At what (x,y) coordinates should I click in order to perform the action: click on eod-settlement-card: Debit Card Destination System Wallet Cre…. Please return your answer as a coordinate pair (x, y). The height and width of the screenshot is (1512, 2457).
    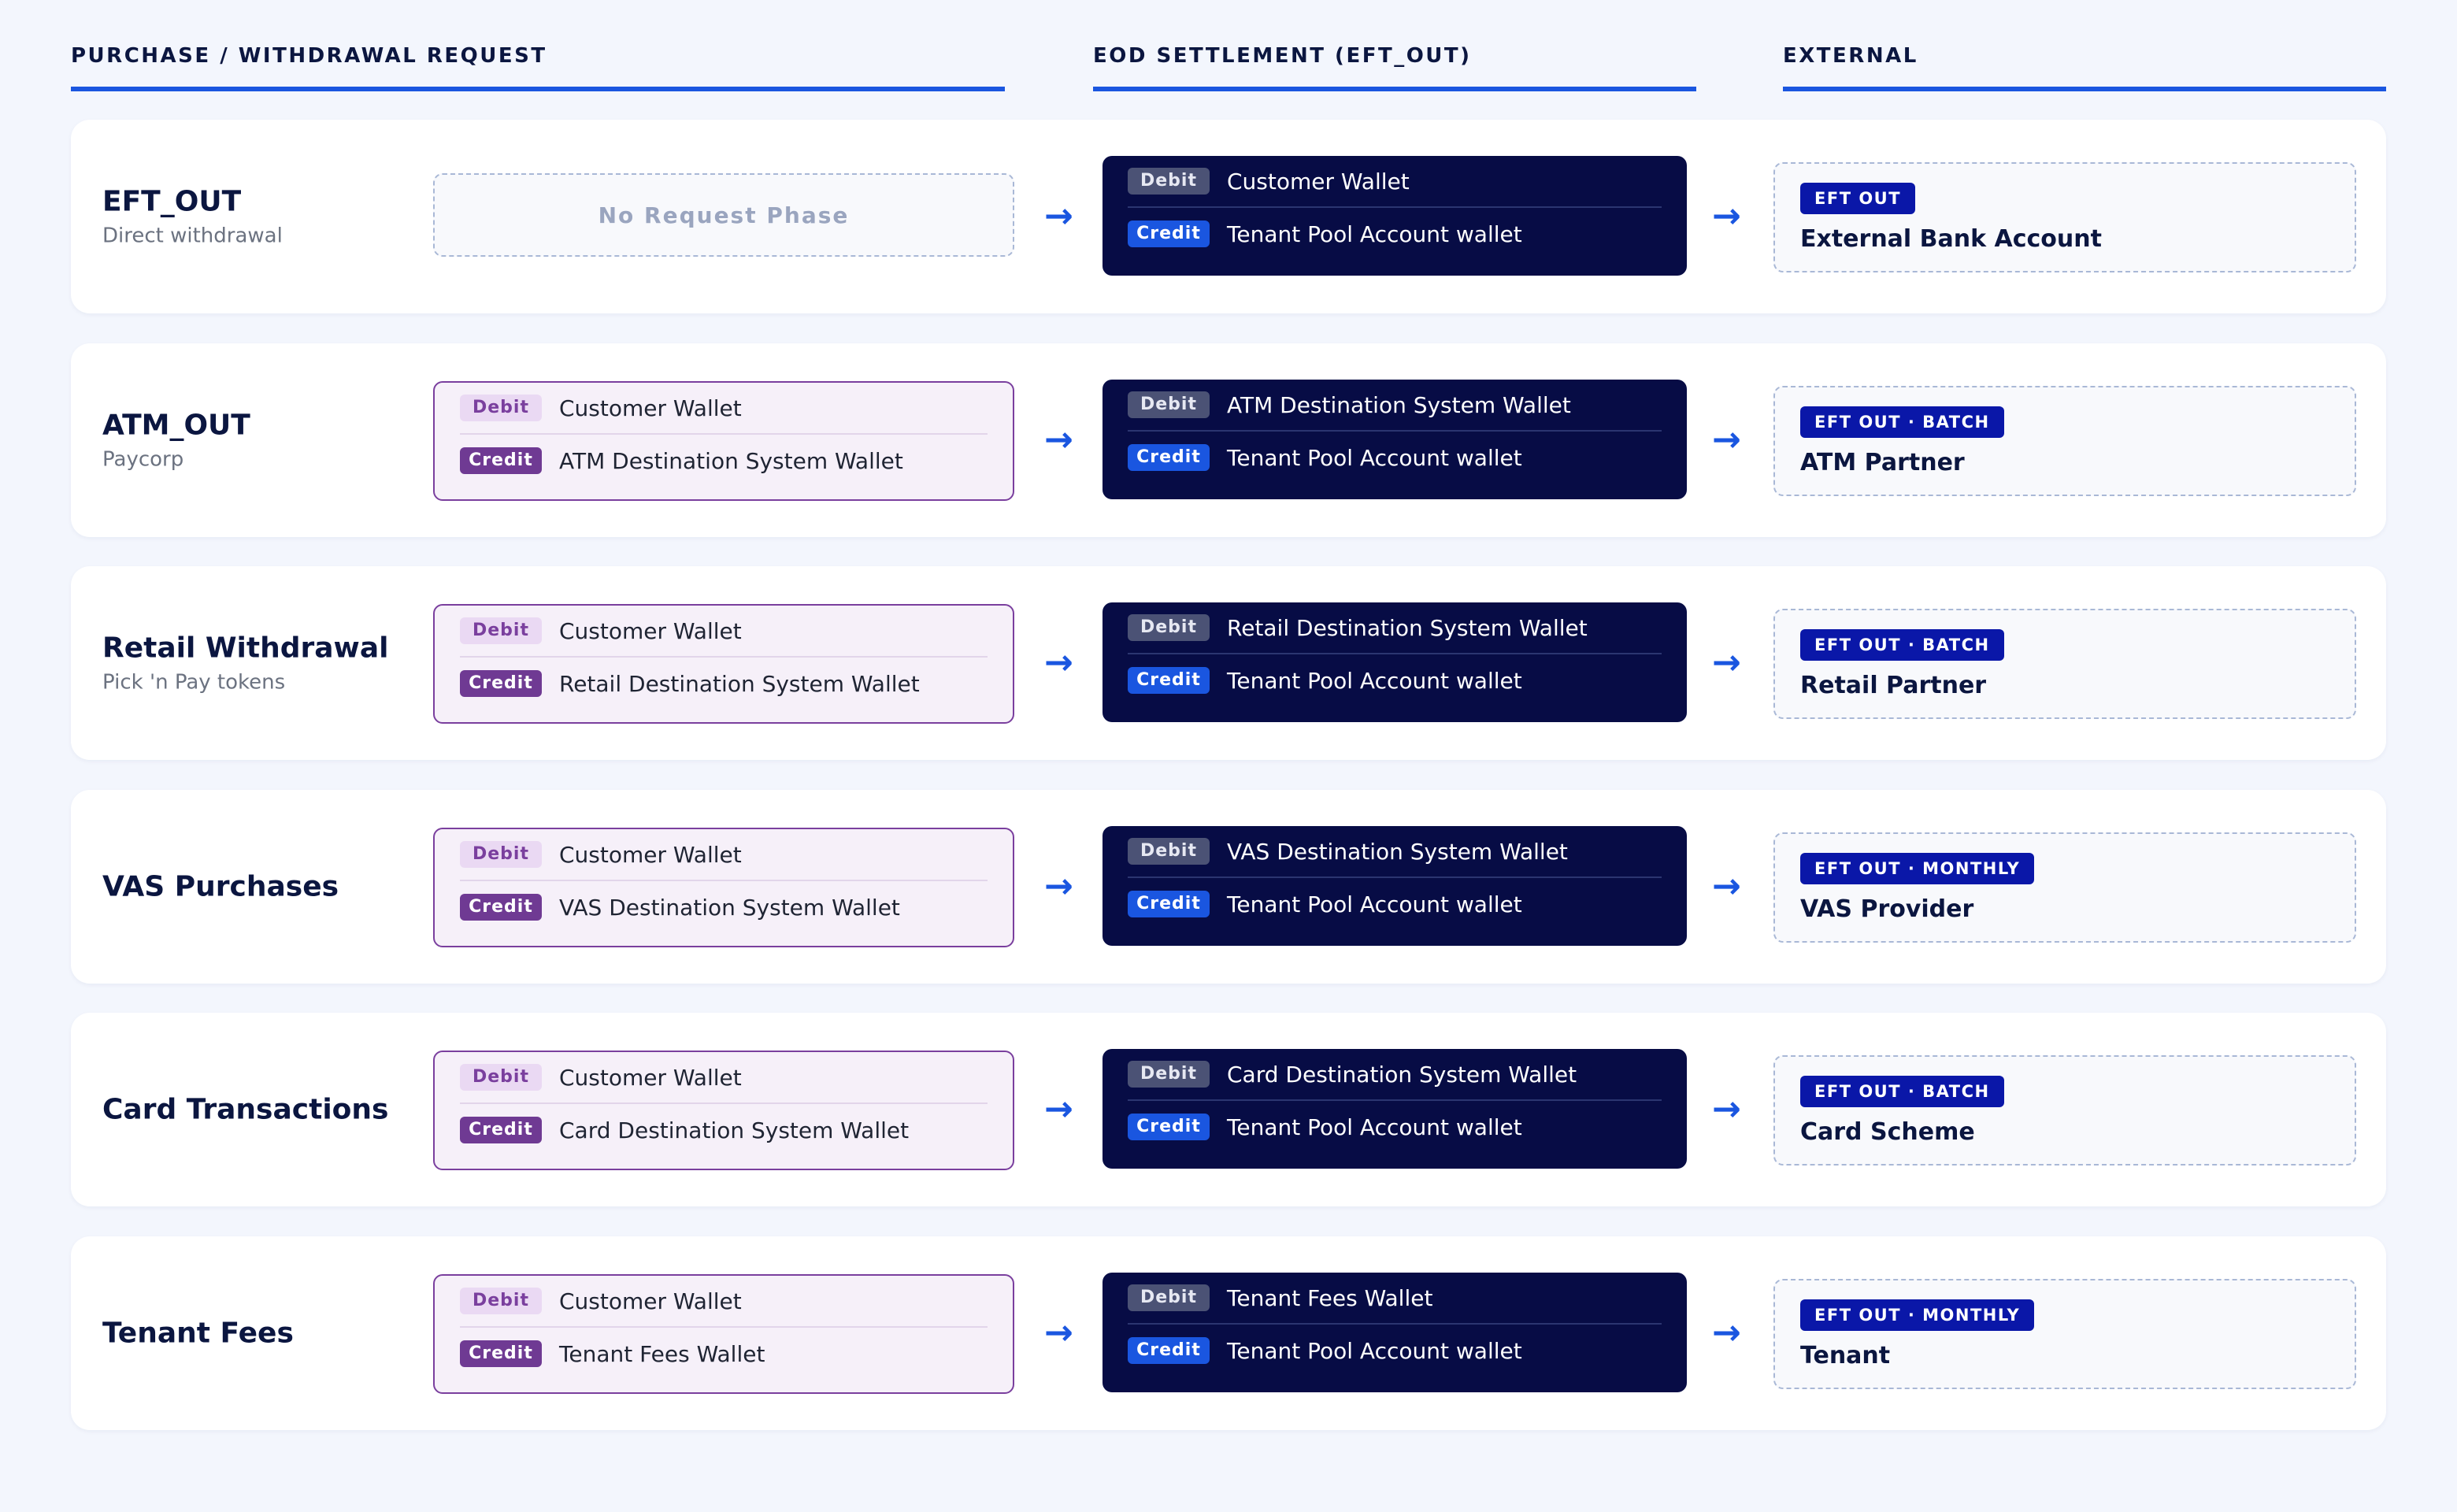
    Looking at the image, I should click on (1394, 1109).